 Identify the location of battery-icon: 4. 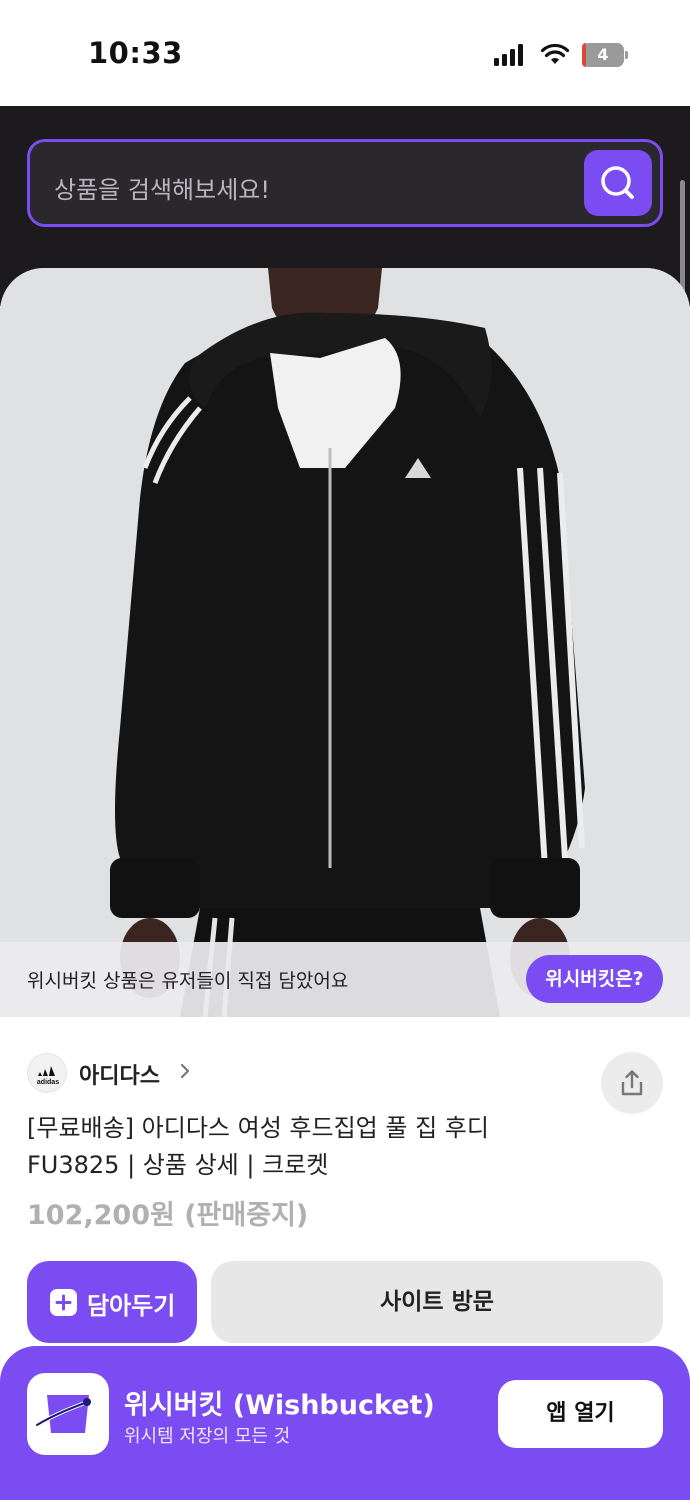
(605, 55).